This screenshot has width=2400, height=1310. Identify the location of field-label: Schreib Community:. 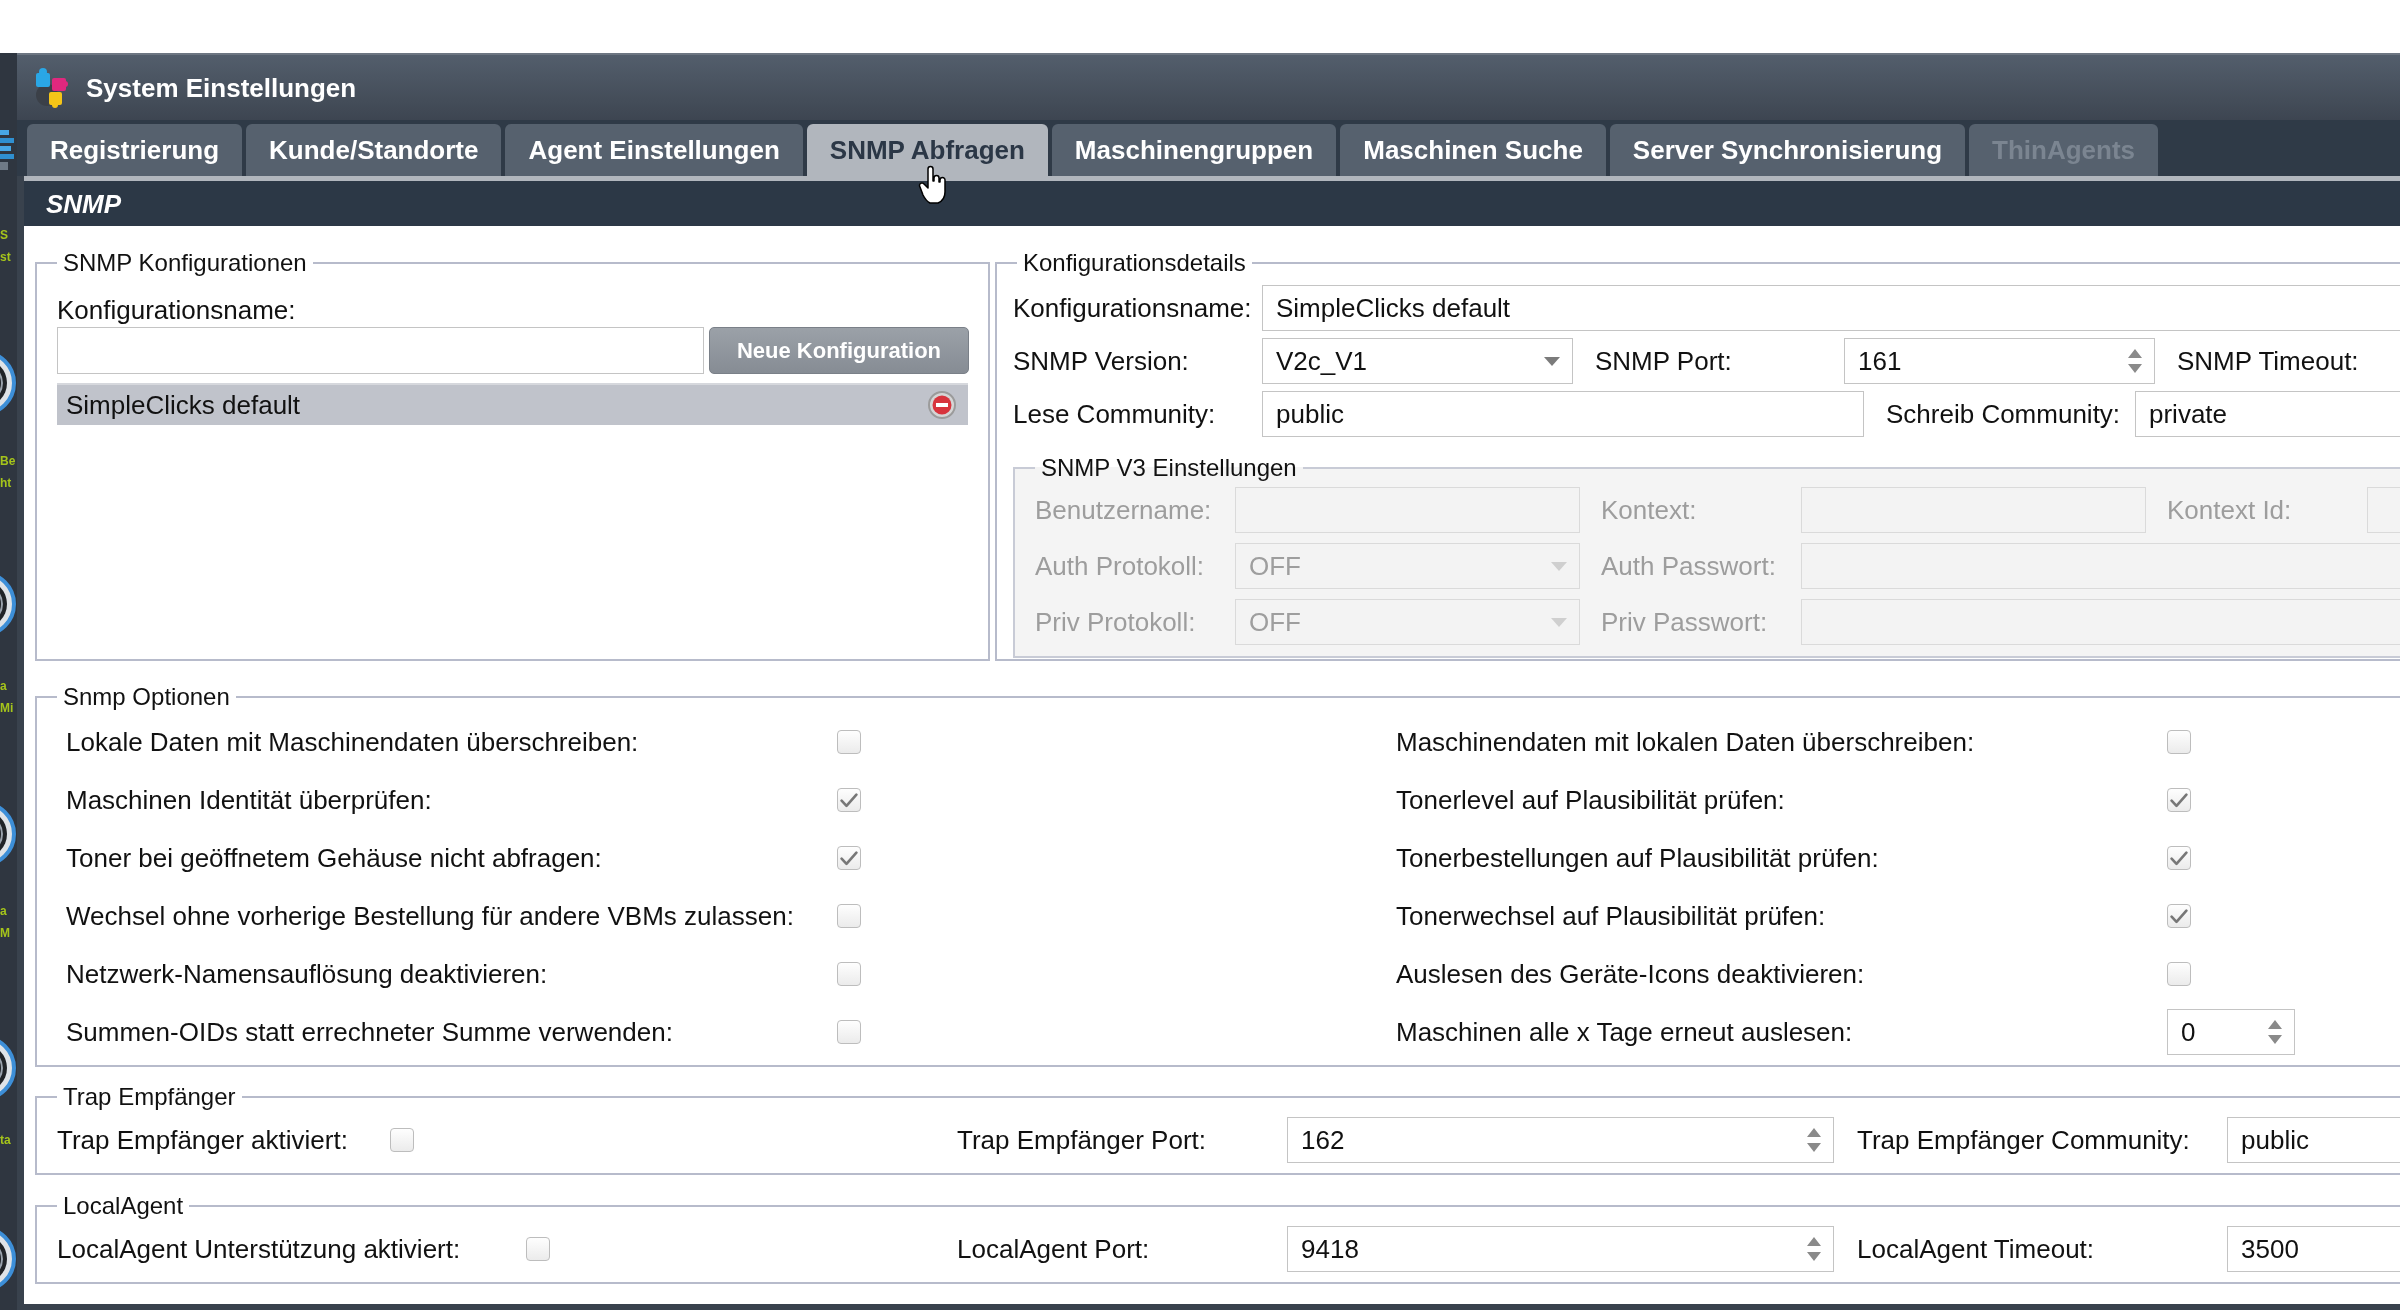
(2003, 414).